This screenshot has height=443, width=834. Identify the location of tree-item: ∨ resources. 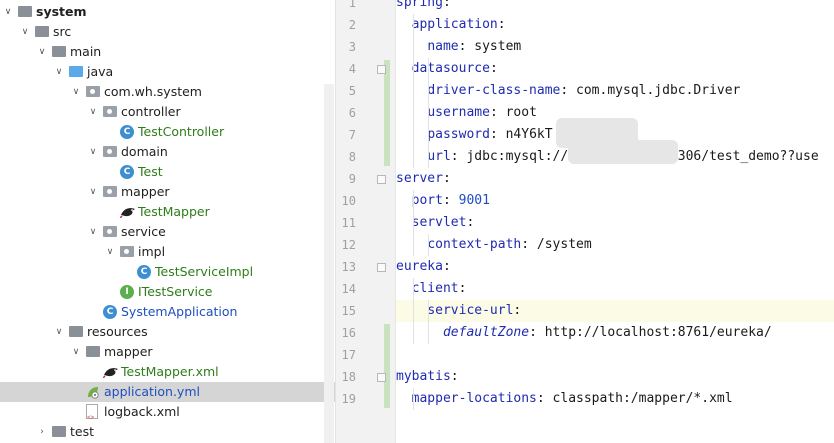
(167, 332).